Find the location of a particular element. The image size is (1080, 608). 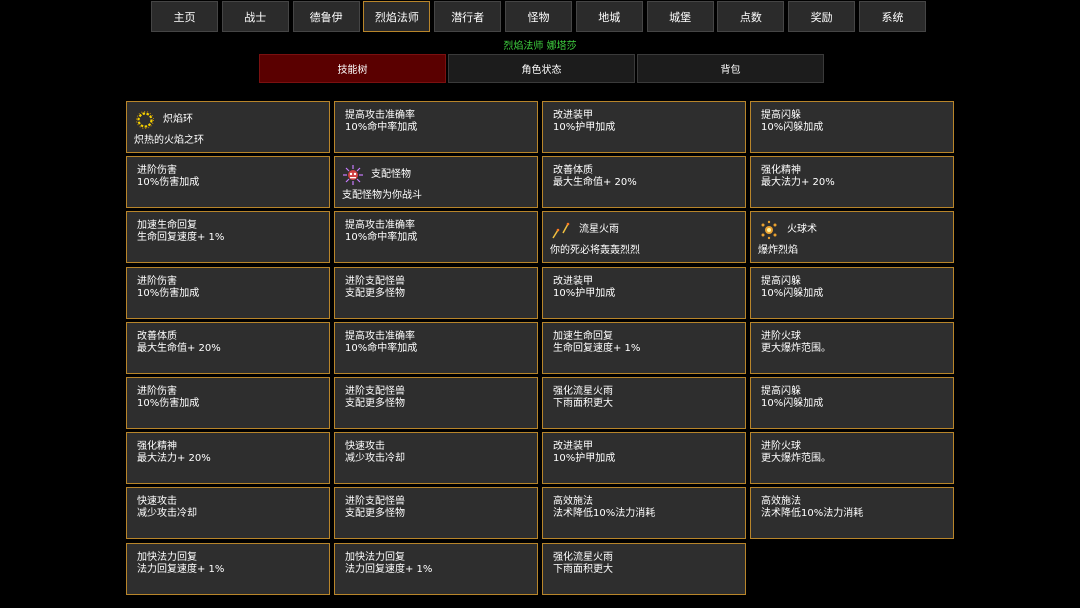

skill-description: 支配怪物为你战斗 is located at coordinates (382, 196).